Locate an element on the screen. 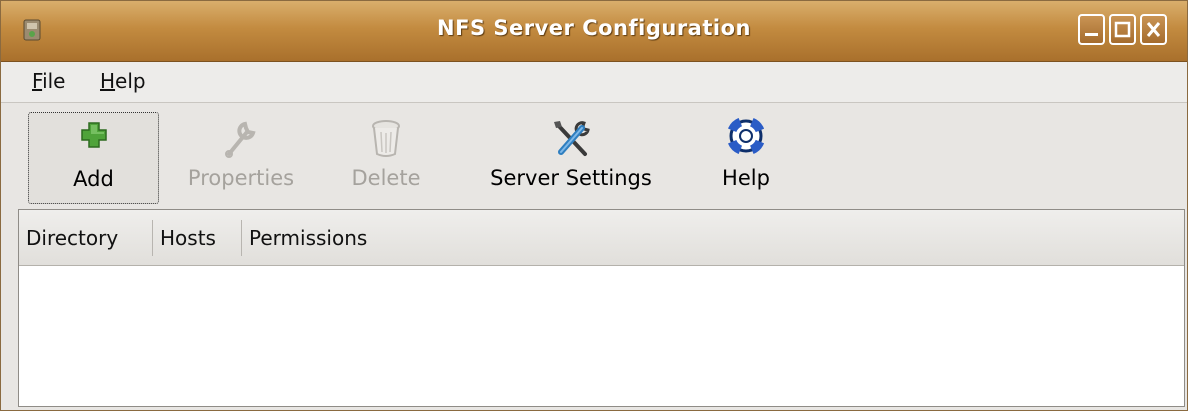 The width and height of the screenshot is (1188, 411). column-header-hosts: Hosts is located at coordinates (197, 237).